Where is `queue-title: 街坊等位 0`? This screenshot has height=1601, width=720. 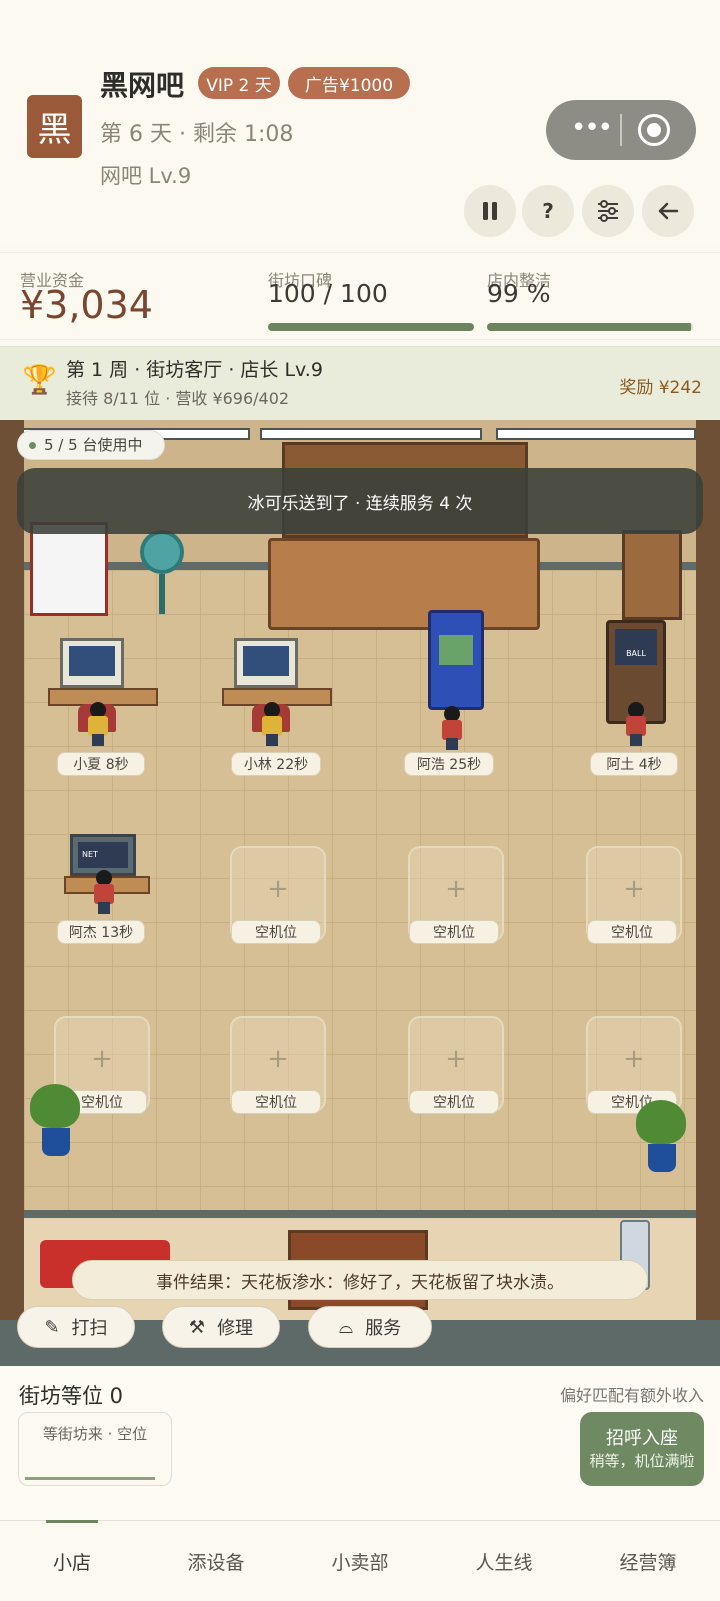 queue-title: 街坊等位 0 is located at coordinates (71, 1396).